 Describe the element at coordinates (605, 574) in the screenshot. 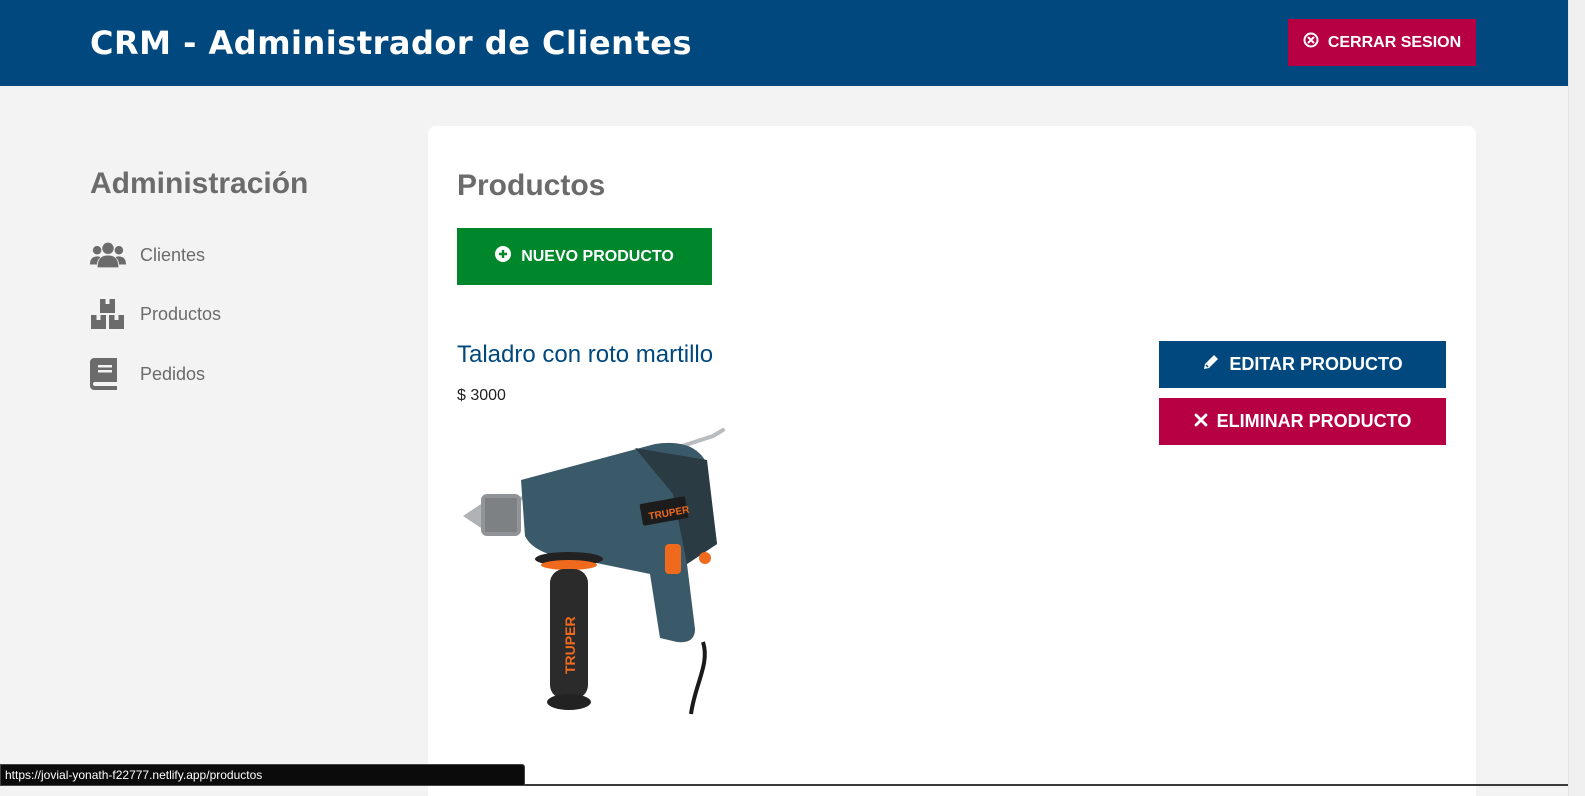

I see `product-image: TRUPER TRUPER` at that location.